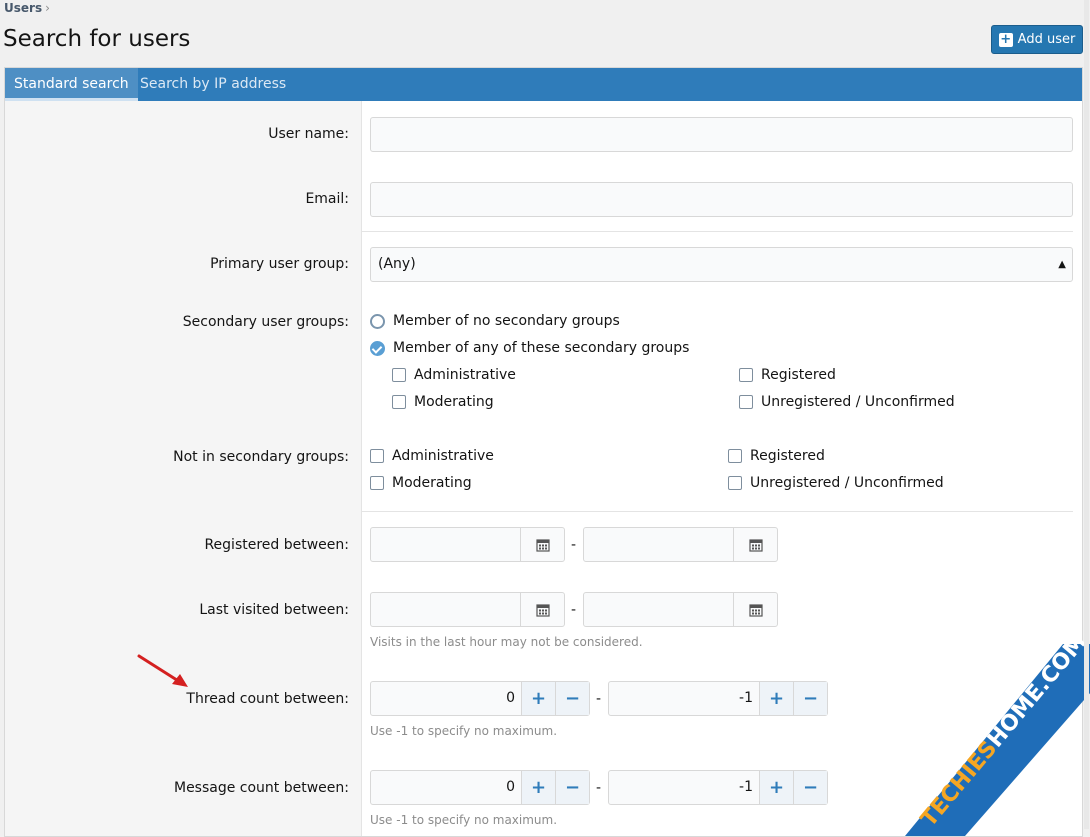 This screenshot has width=1090, height=837. I want to click on primary-group-label: Primary user group:, so click(279, 264).